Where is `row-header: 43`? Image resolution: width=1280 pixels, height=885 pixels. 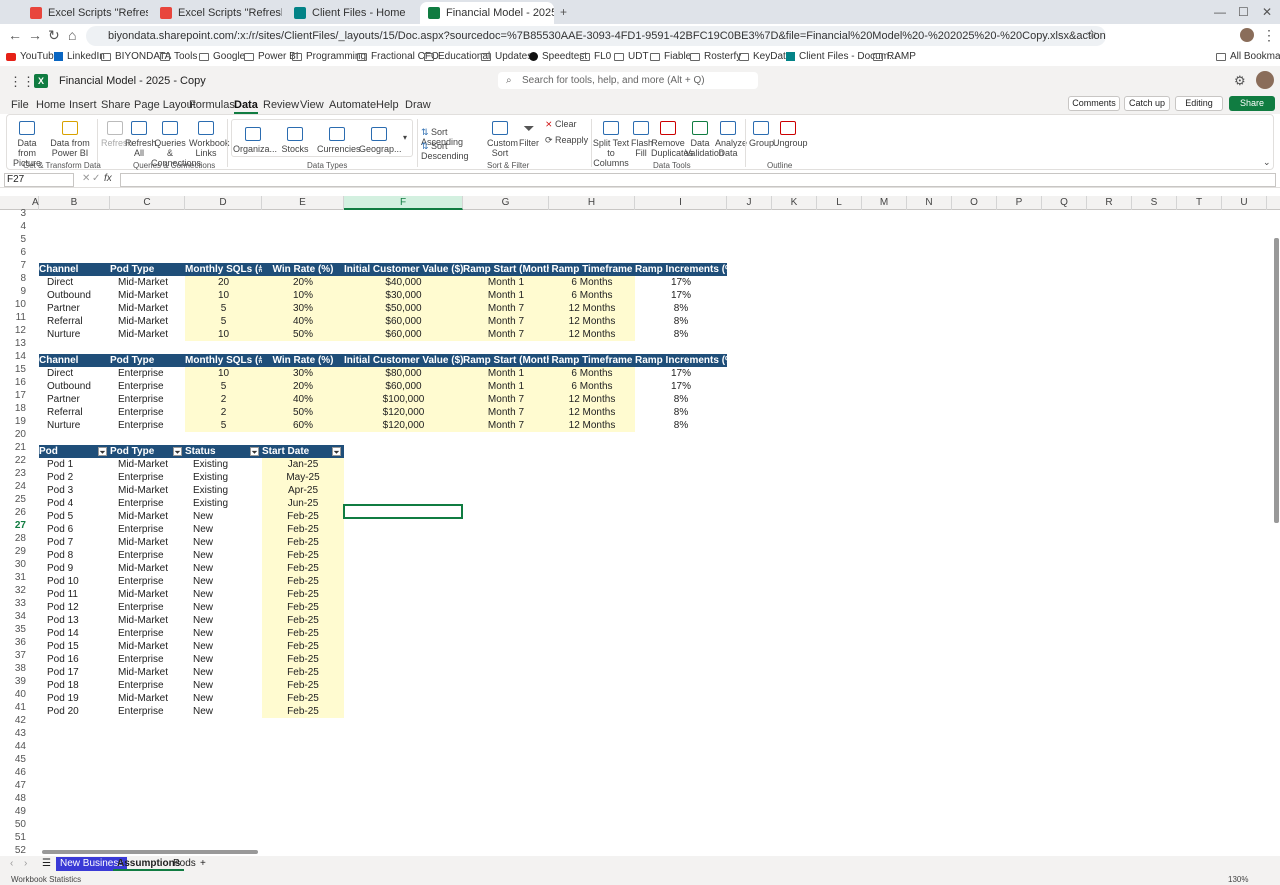
row-header: 43 is located at coordinates (15, 733).